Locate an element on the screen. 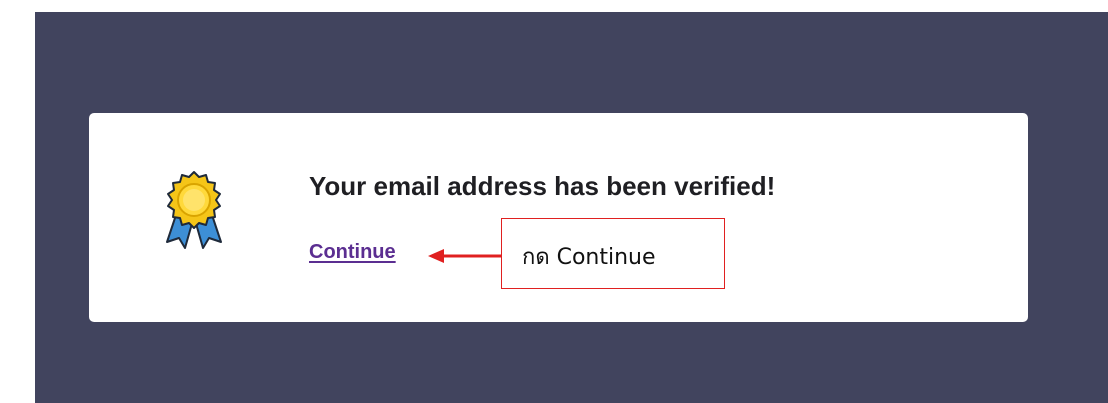 This screenshot has width=1108, height=403. award-ribbon-icon is located at coordinates (194, 210).